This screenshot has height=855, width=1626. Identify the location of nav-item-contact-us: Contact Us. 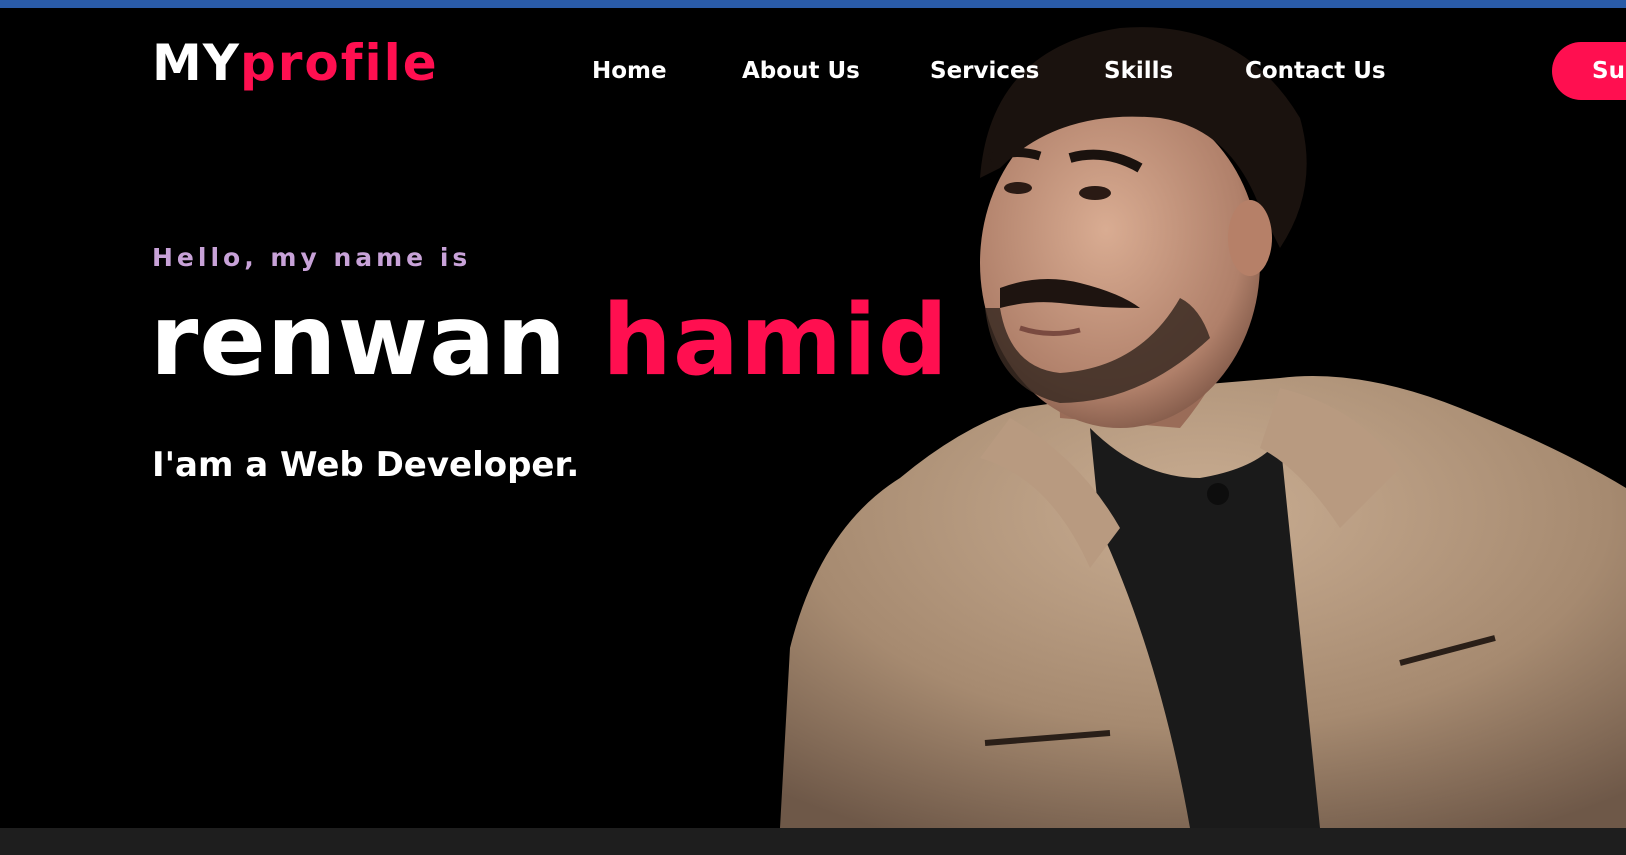
(1315, 71).